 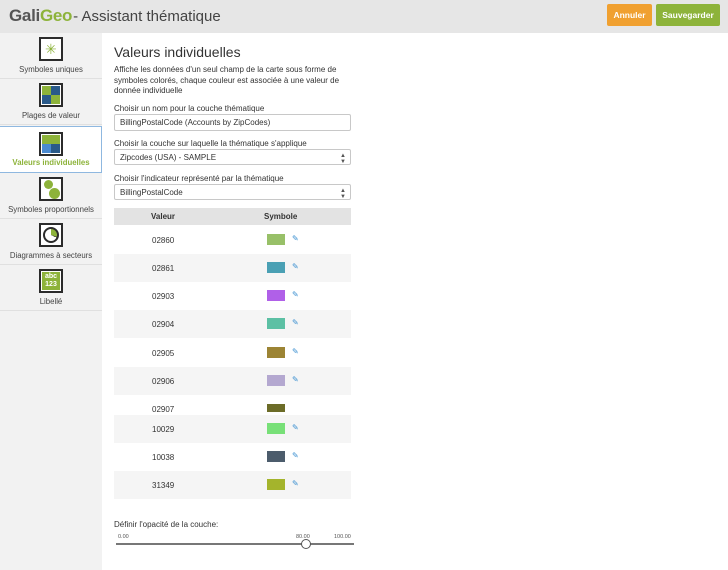 What do you see at coordinates (232, 240) in the screenshot?
I see `table-row: 02860 ✎` at bounding box center [232, 240].